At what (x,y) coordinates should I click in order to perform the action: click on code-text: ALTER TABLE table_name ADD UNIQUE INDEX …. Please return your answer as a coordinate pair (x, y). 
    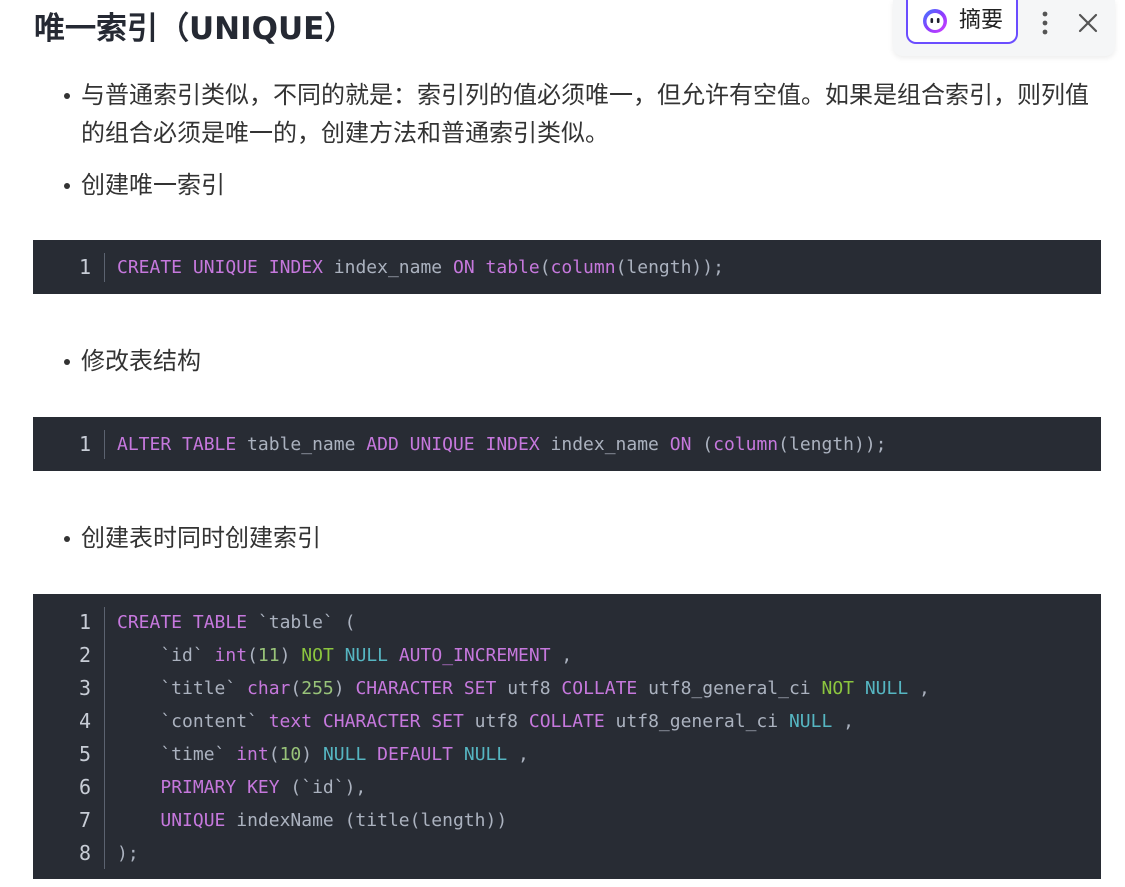
    Looking at the image, I should click on (502, 444).